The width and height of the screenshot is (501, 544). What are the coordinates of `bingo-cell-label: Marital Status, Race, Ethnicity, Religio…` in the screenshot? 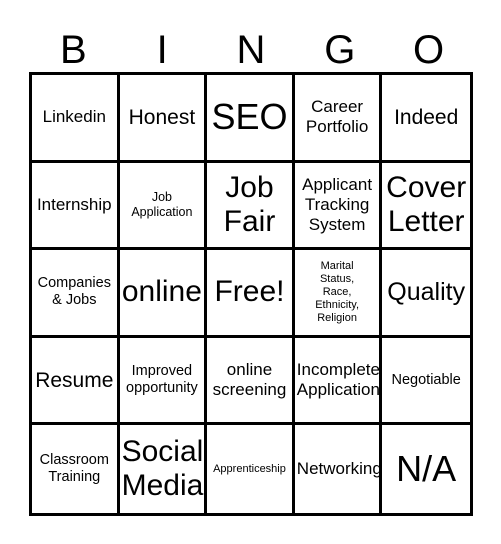 It's located at (337, 291).